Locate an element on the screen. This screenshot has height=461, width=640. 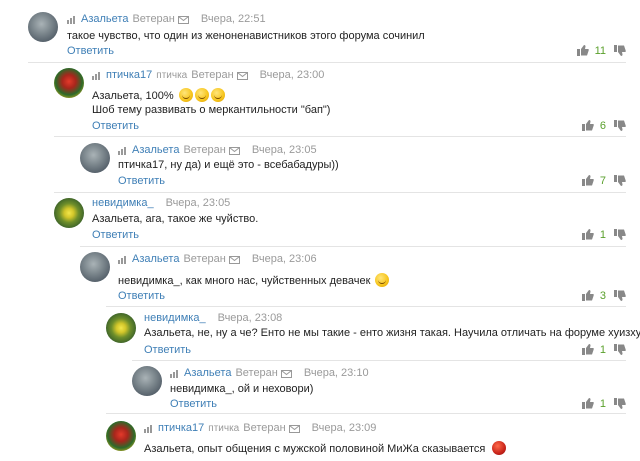
vote-count: 7 is located at coordinates (602, 181).